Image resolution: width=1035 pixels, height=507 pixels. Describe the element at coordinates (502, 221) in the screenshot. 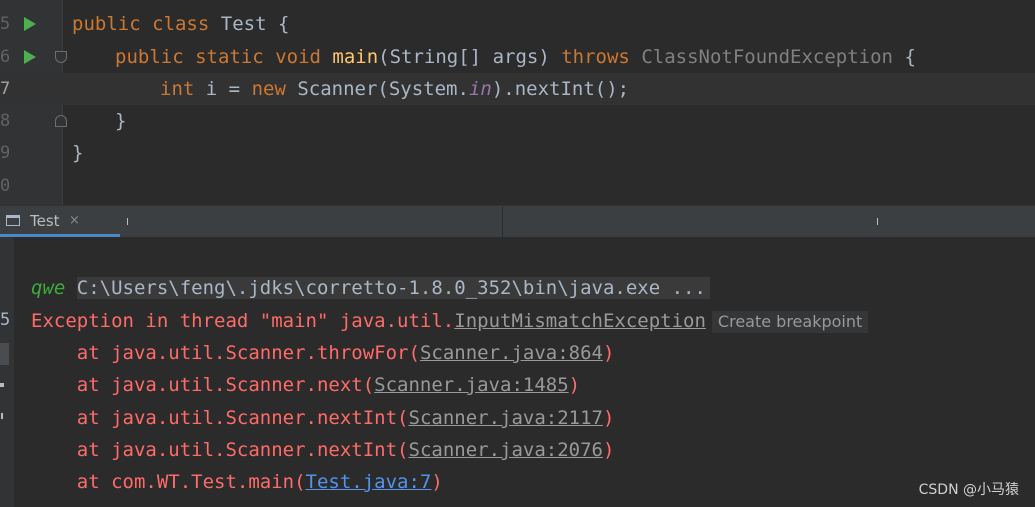

I see `pane-divider` at that location.